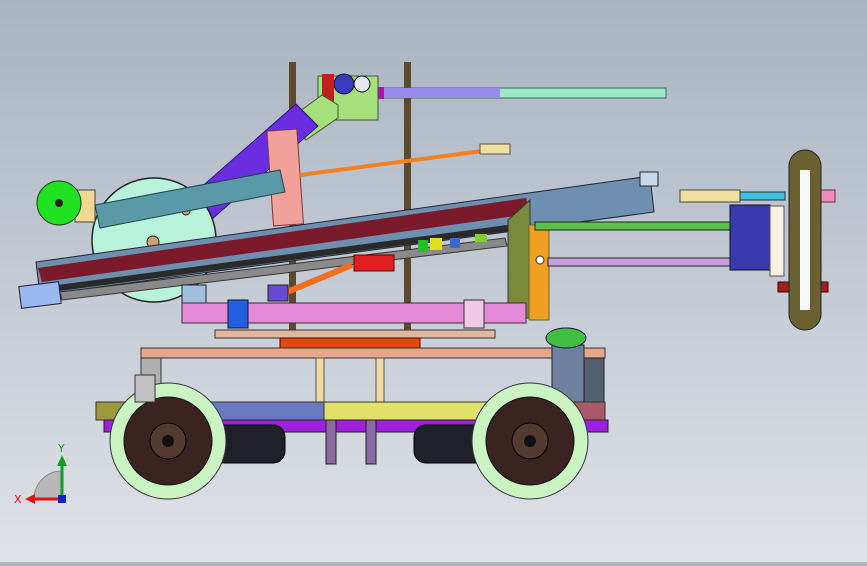 This screenshot has height=566, width=867. I want to click on strut-clamp-green, so click(423, 246).